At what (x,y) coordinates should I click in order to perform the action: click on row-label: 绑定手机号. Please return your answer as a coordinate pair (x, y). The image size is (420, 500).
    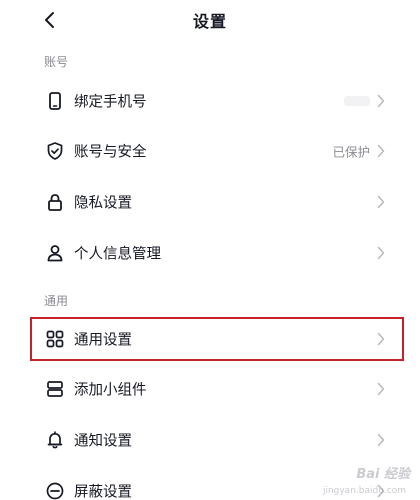
    Looking at the image, I should click on (110, 102).